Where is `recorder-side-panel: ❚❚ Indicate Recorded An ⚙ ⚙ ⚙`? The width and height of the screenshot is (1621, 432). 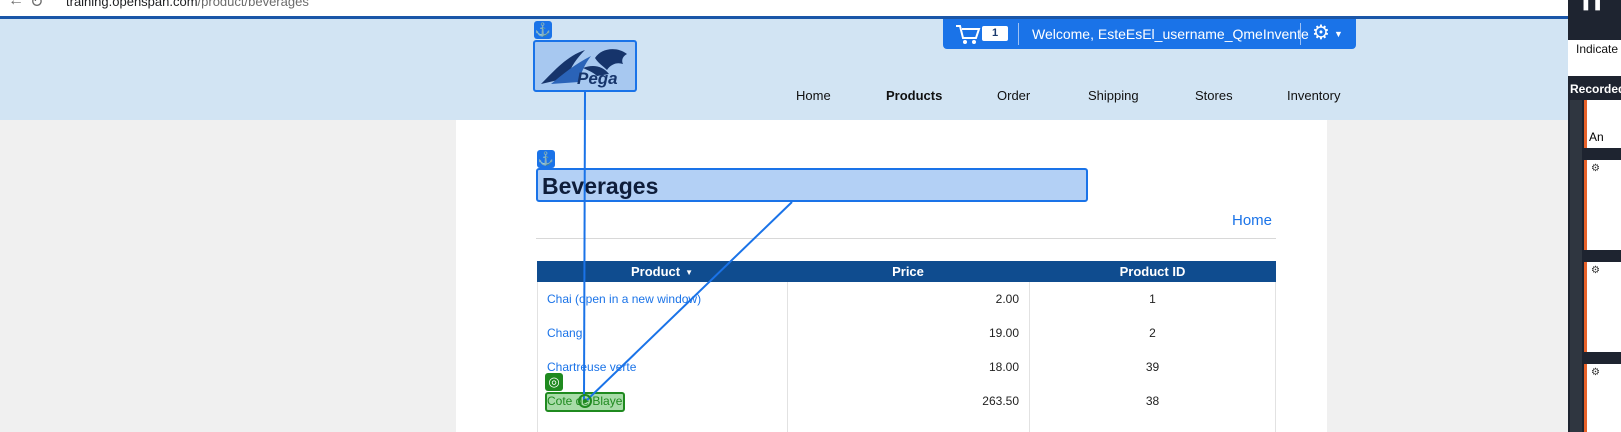 recorder-side-panel: ❚❚ Indicate Recorded An ⚙ ⚙ ⚙ is located at coordinates (1594, 216).